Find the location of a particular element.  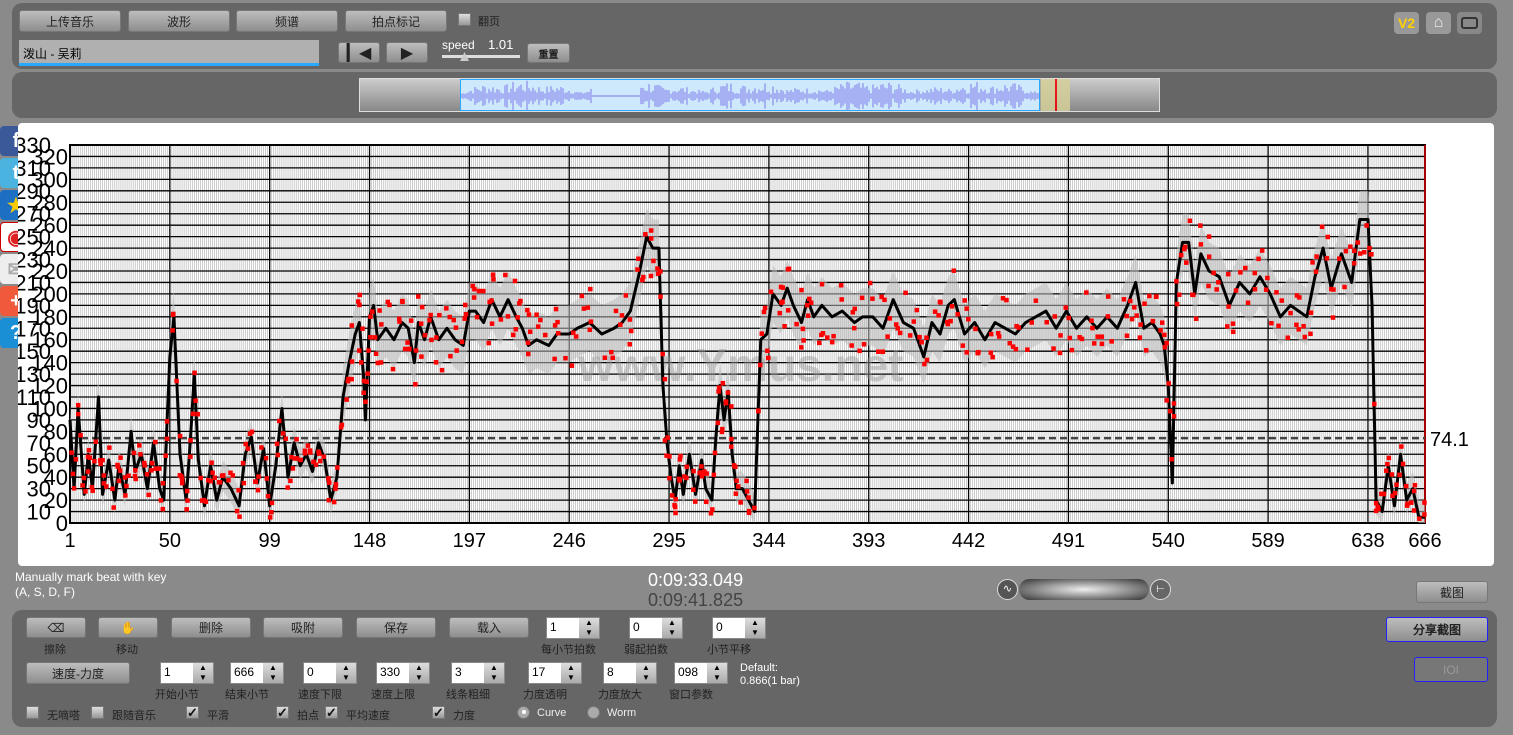

upload-music-button: 上传音乐 is located at coordinates (70, 21).